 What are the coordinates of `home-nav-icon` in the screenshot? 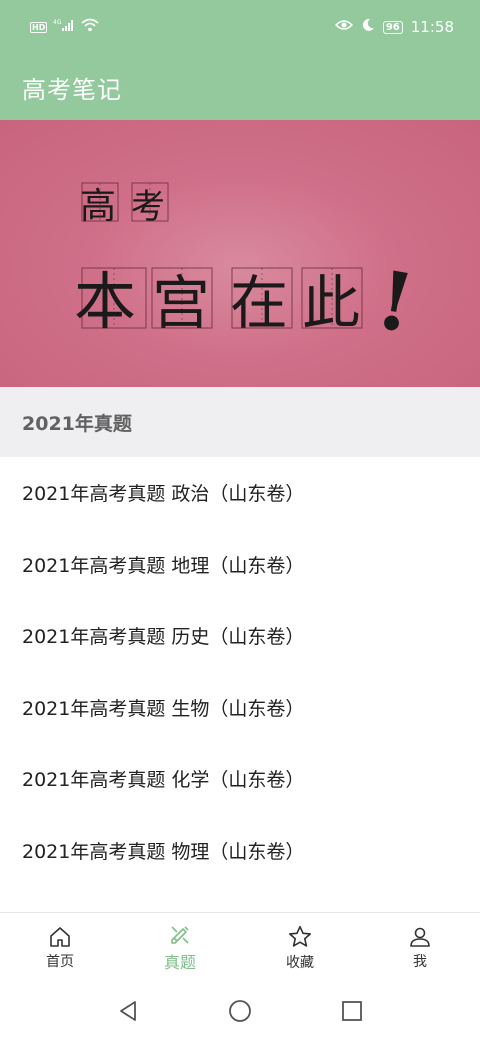 It's located at (240, 1011).